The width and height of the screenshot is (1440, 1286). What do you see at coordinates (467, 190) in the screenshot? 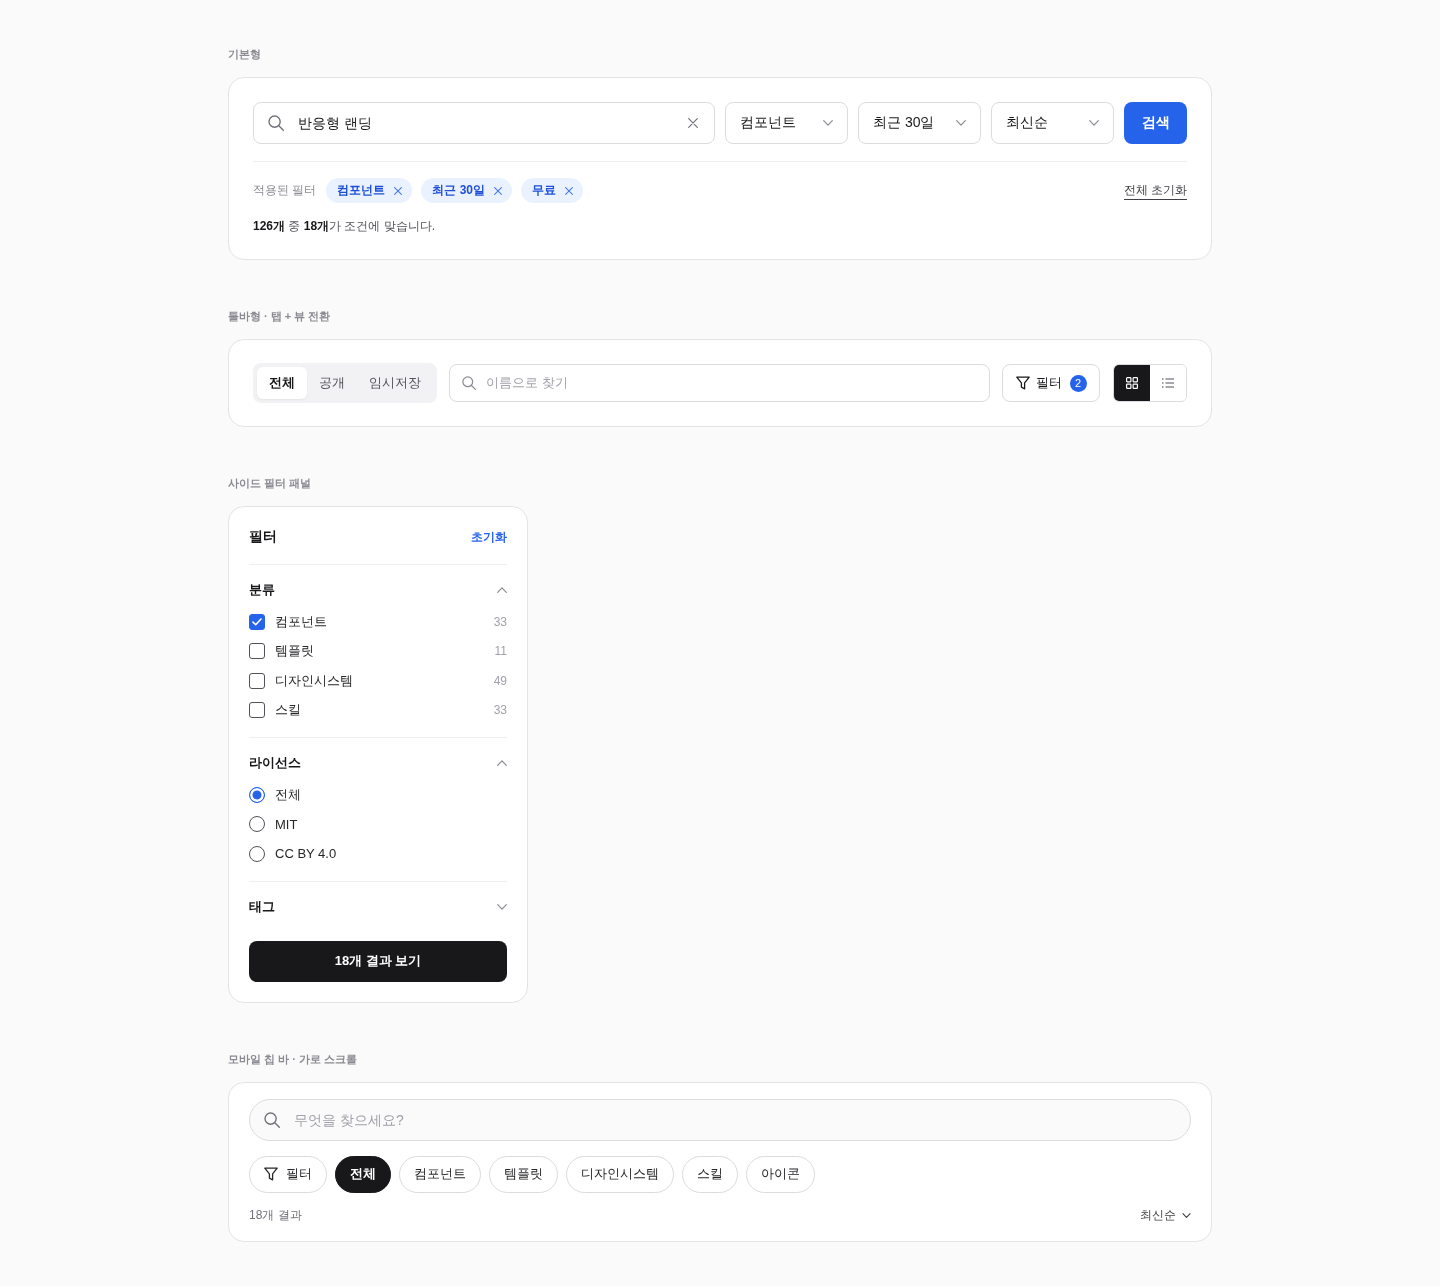
I see `filter-chip: 최근 30일` at bounding box center [467, 190].